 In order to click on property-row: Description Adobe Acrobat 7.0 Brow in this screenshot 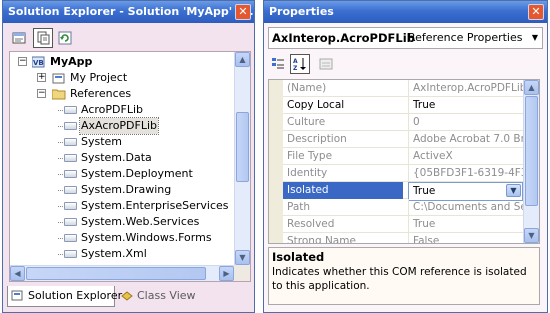, I will do `click(403, 139)`.